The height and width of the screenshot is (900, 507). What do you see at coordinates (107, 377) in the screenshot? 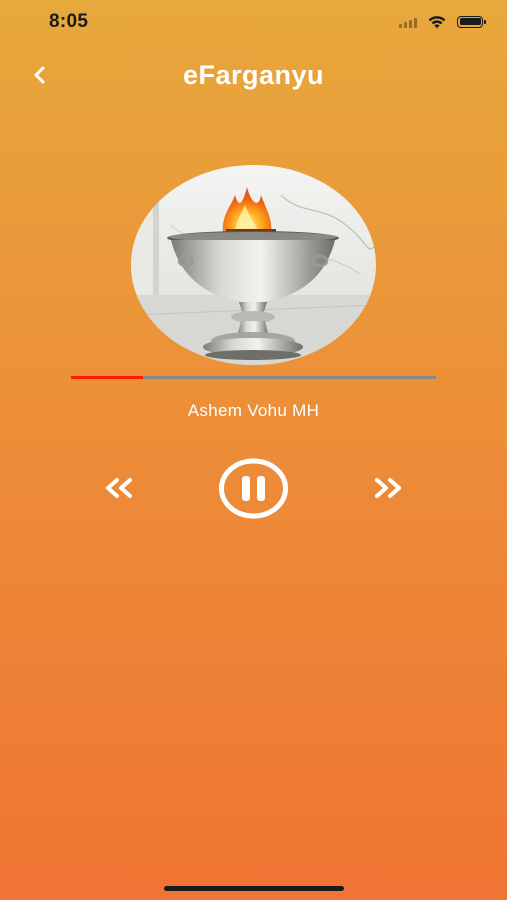
I see `progress-played` at bounding box center [107, 377].